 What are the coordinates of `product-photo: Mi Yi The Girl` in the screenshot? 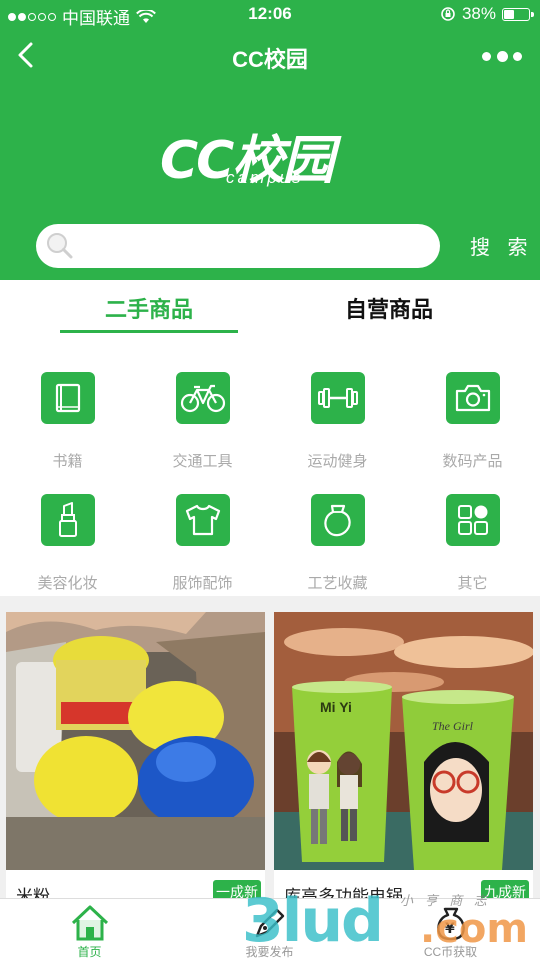 It's located at (403, 741).